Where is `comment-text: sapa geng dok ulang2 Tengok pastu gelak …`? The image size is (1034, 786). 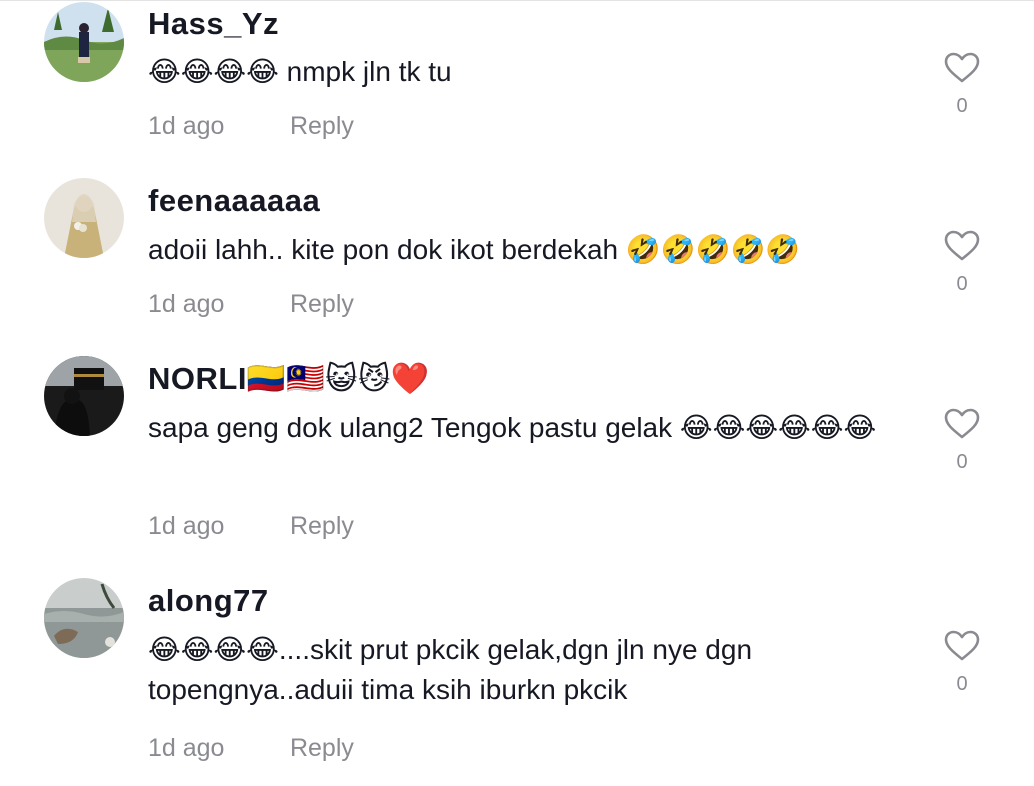
comment-text: sapa geng dok ulang2 Tengok pastu gelak … is located at coordinates (512, 427).